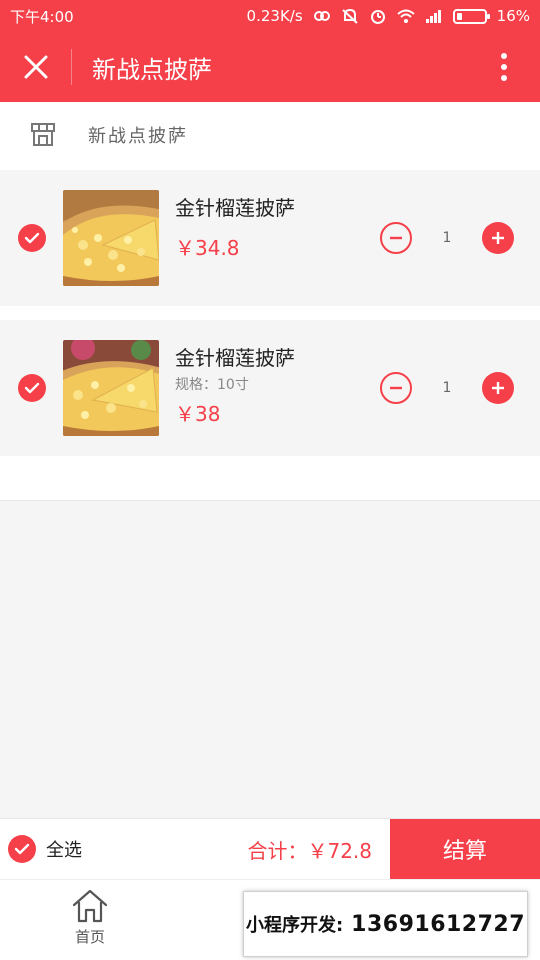 Image resolution: width=540 pixels, height=960 pixels. Describe the element at coordinates (294, 925) in the screenshot. I see `promo-label: 小程序开发:` at that location.